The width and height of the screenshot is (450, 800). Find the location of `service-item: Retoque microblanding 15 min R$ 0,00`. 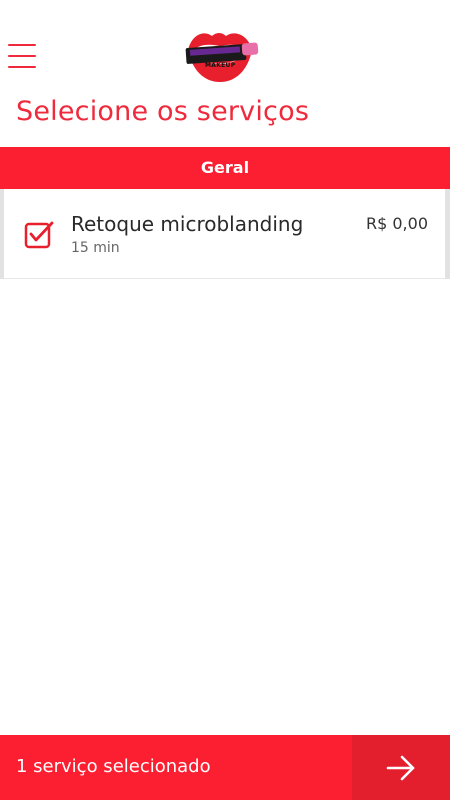

service-item: Retoque microblanding 15 min R$ 0,00 is located at coordinates (224, 234).